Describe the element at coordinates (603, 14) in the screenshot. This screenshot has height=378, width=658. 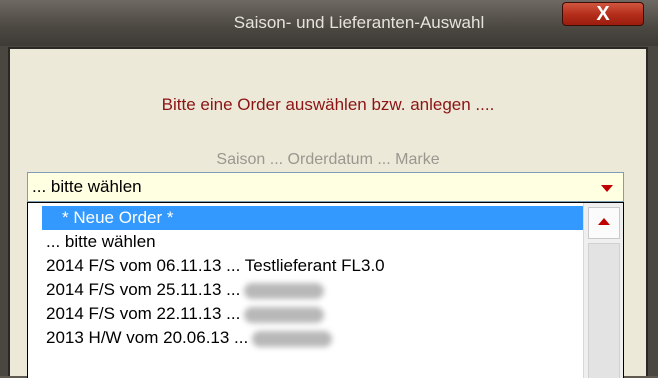
I see `close-button: X` at that location.